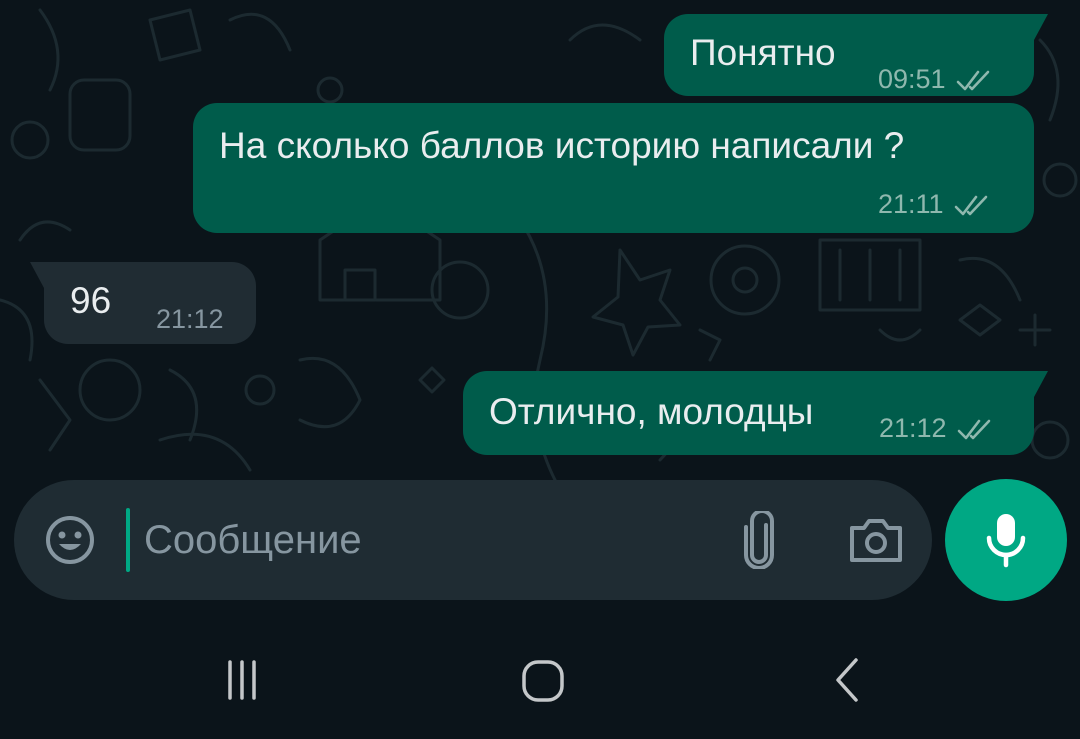 This screenshot has width=1080, height=739. Describe the element at coordinates (856, 55) in the screenshot. I see `outgoing-message: Понятно 09:51` at that location.